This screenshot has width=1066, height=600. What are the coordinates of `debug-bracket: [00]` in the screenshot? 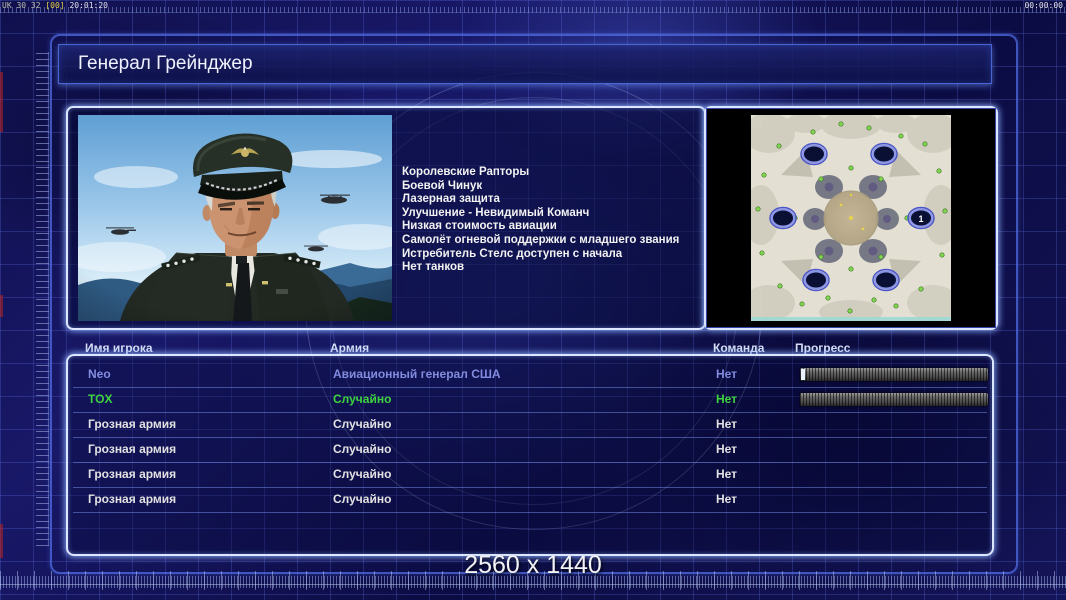 It's located at (55, 5).